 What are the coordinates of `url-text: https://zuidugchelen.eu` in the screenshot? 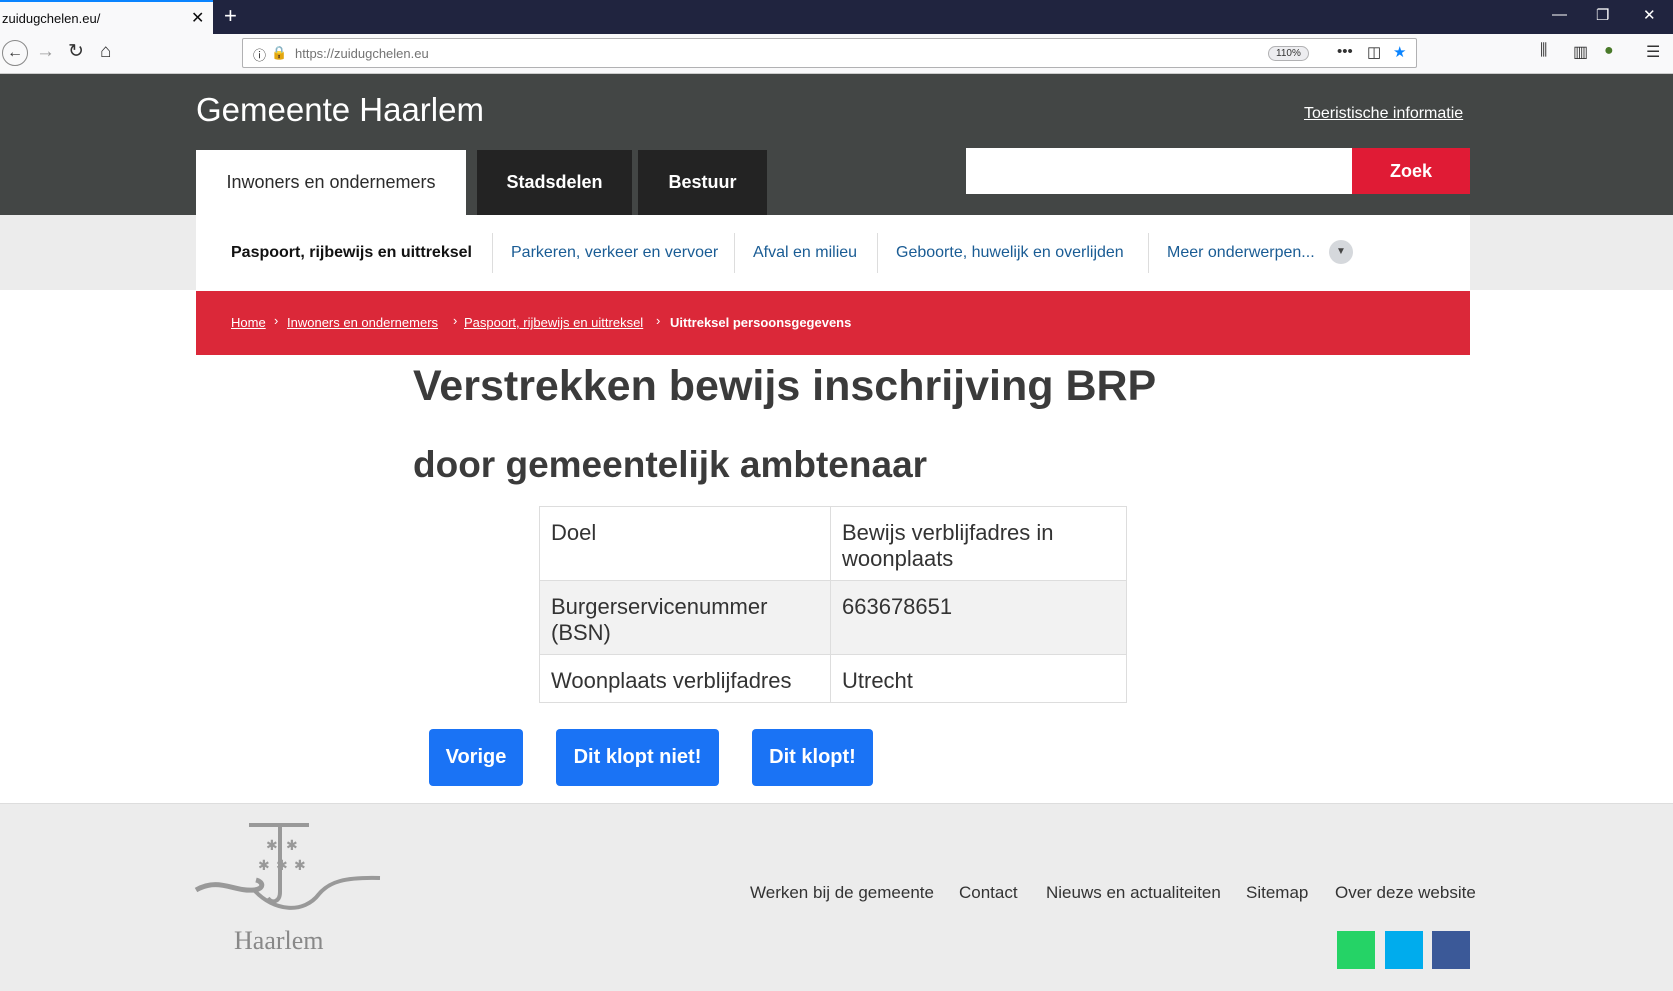 It's located at (362, 53).